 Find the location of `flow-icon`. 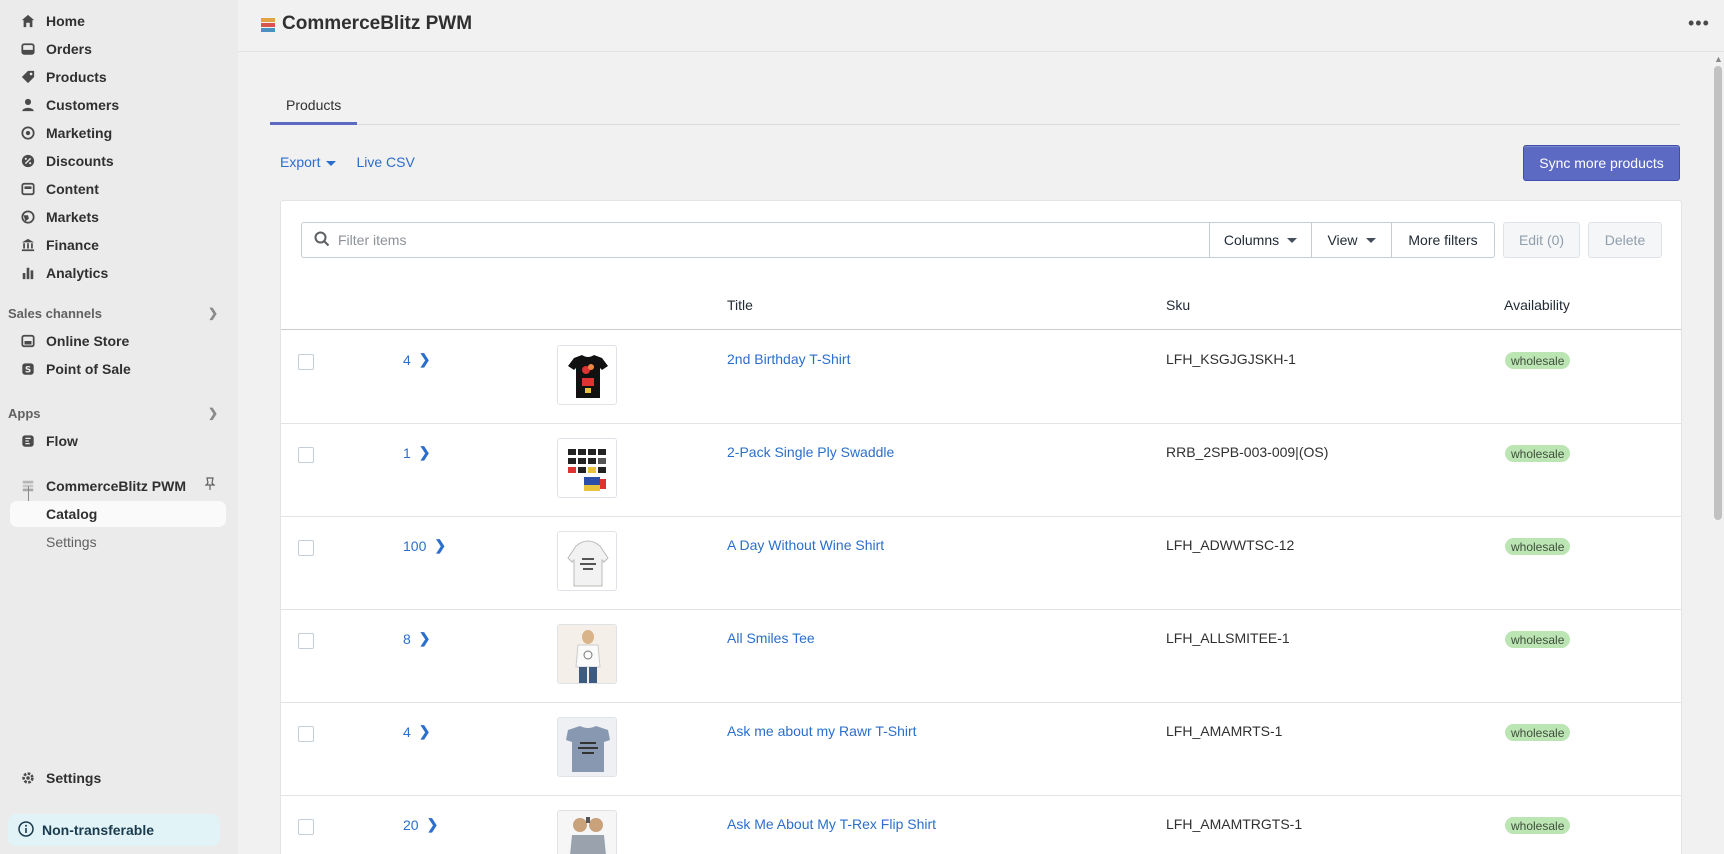

flow-icon is located at coordinates (28, 441).